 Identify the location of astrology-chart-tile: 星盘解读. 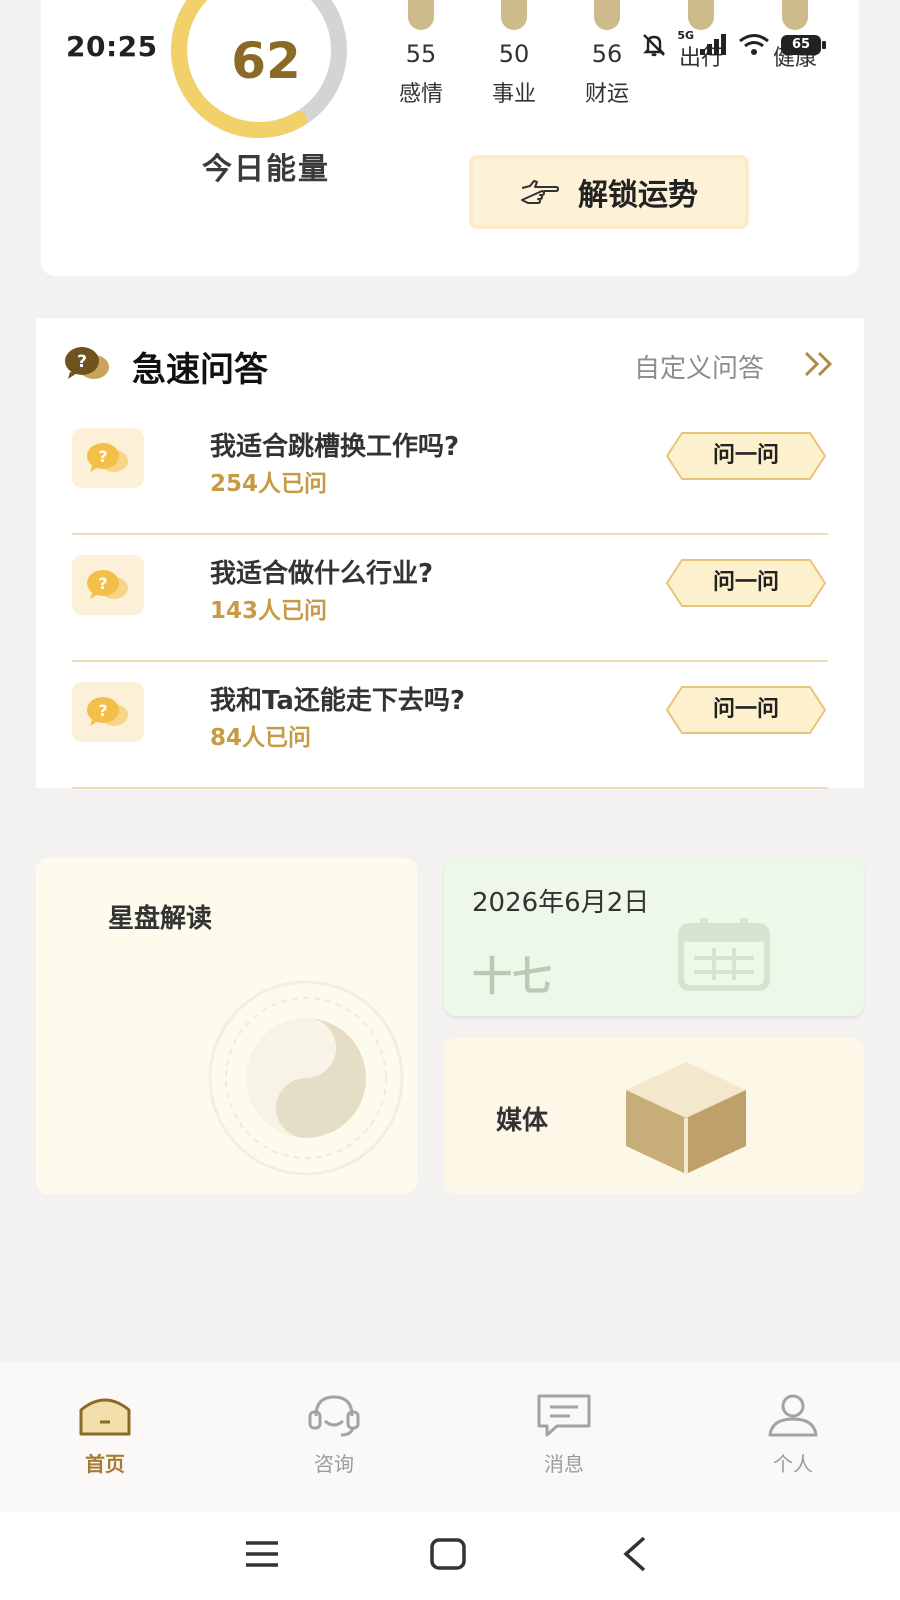
(226, 1026).